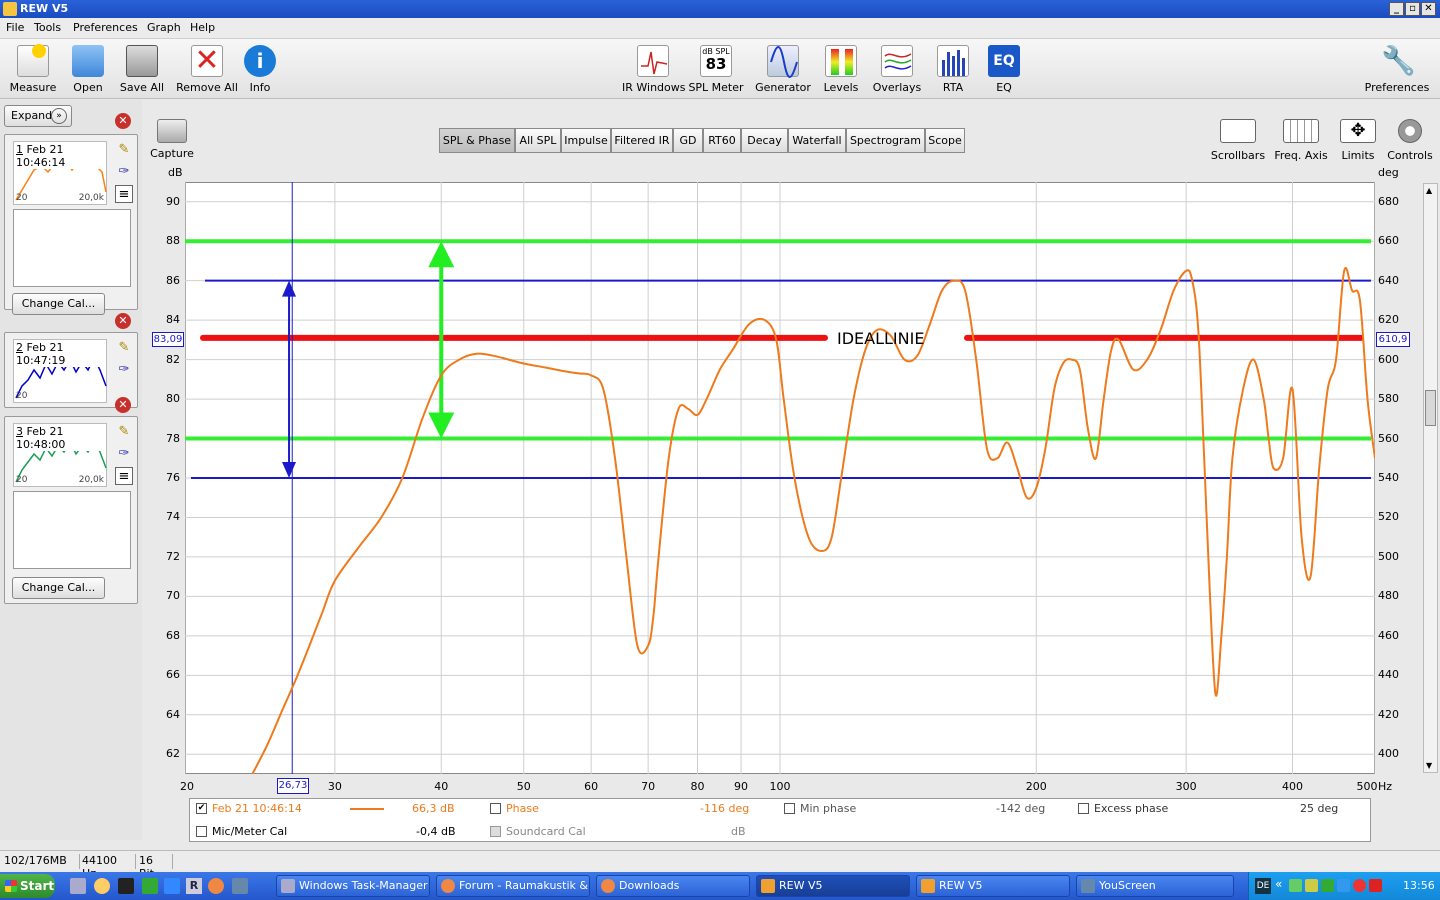  I want to click on arrow-head-up, so click(289, 288).